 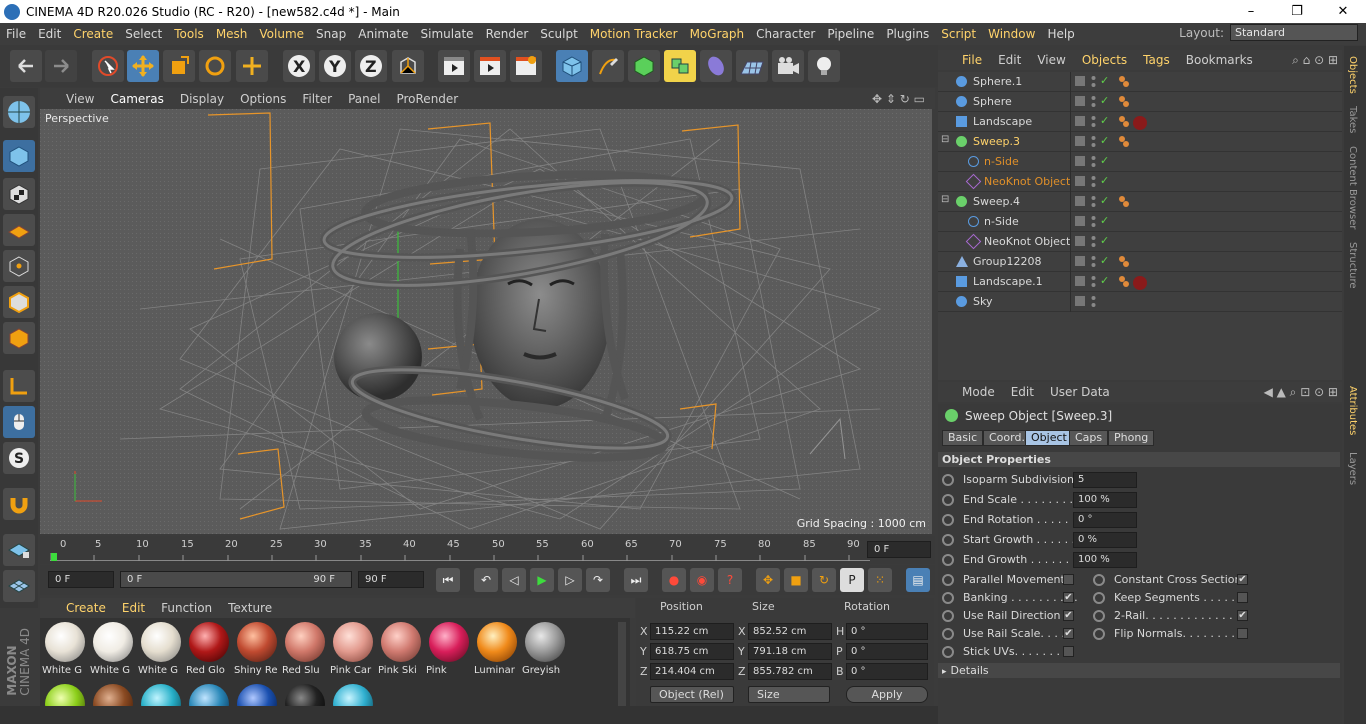 I want to click on make-editable-icon, so click(x=19, y=112).